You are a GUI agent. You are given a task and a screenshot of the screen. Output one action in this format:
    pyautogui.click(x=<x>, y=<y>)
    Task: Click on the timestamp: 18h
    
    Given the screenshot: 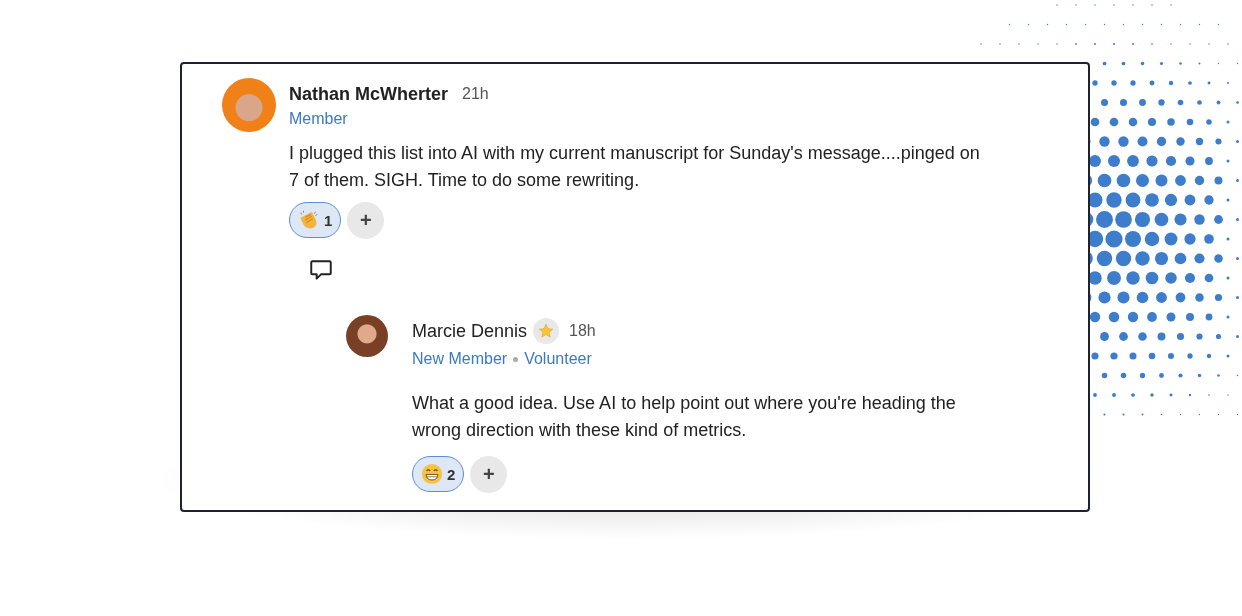 What is the action you would take?
    pyautogui.click(x=582, y=331)
    